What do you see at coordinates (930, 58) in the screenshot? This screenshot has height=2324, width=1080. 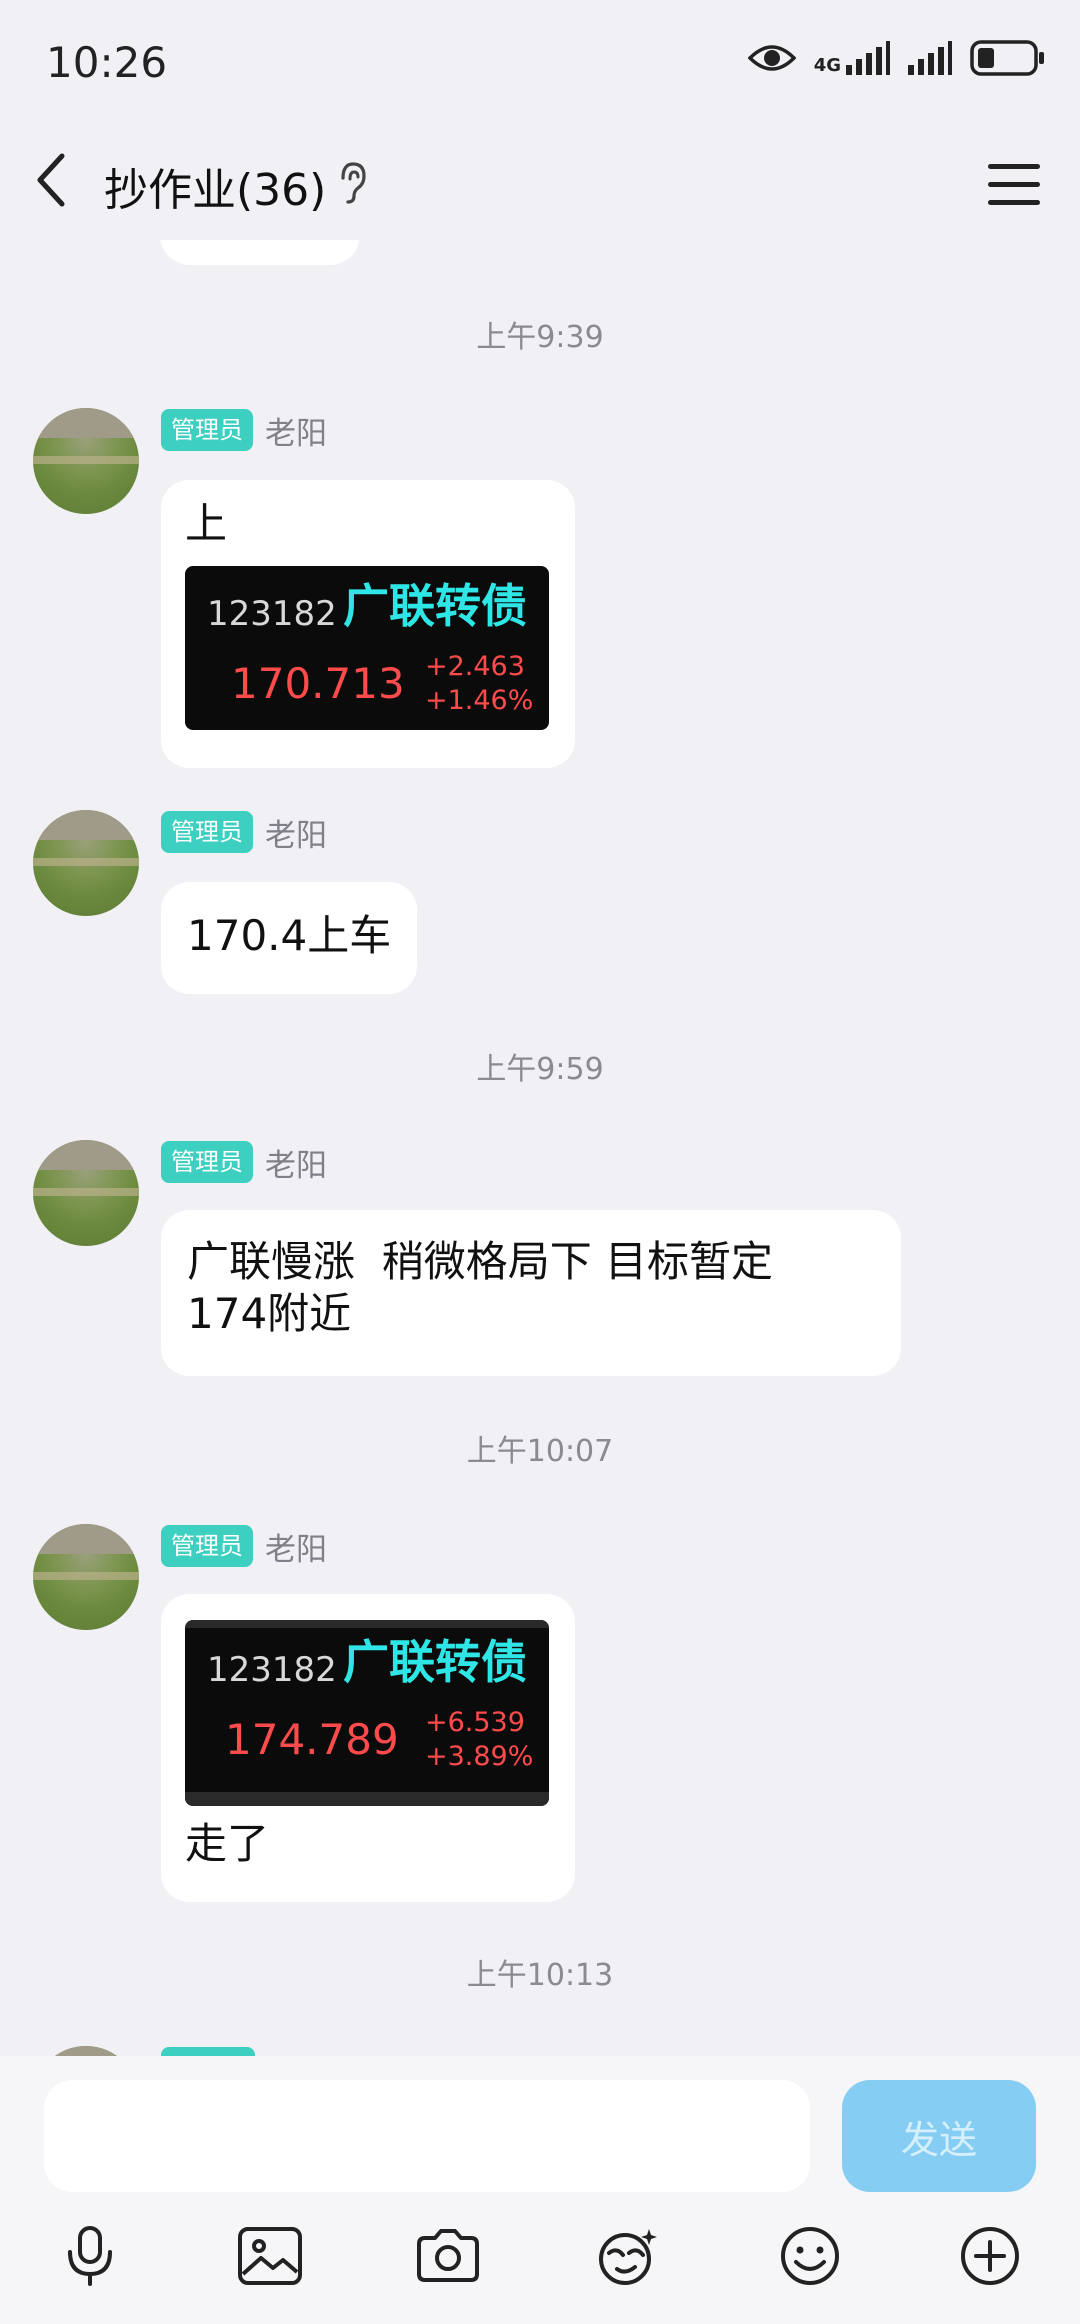 I see `signal-icon` at bounding box center [930, 58].